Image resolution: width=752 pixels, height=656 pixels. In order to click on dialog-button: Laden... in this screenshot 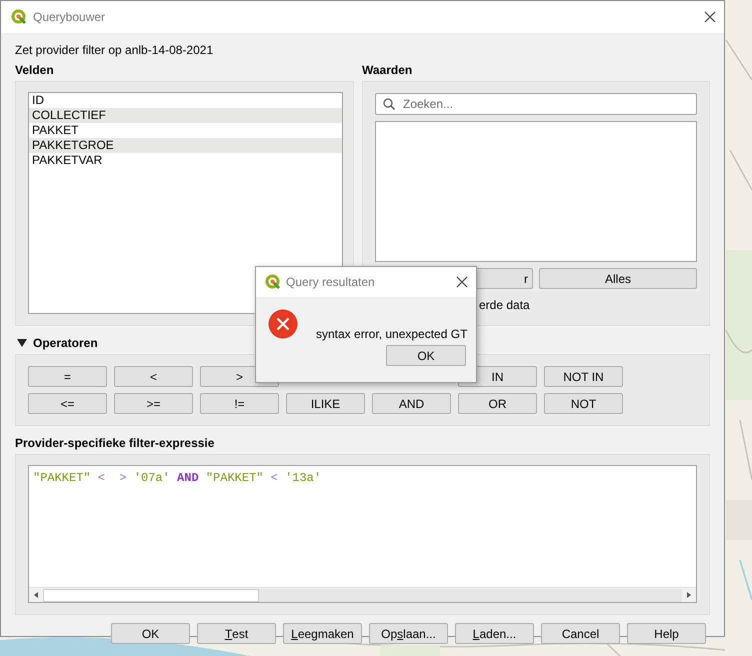, I will do `click(494, 633)`.